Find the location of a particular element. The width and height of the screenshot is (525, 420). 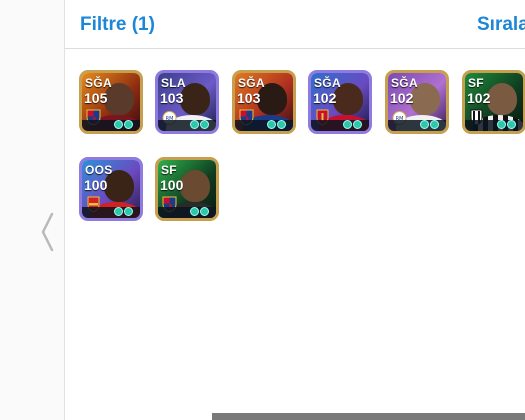

horizontal-scrollbar is located at coordinates (368, 416).